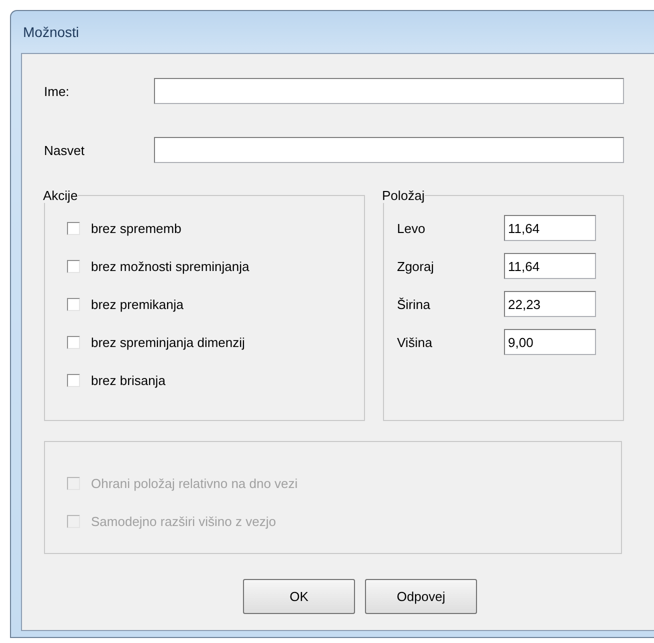 Image resolution: width=654 pixels, height=643 pixels. Describe the element at coordinates (65, 150) in the screenshot. I see `field-label: Nasvet` at that location.